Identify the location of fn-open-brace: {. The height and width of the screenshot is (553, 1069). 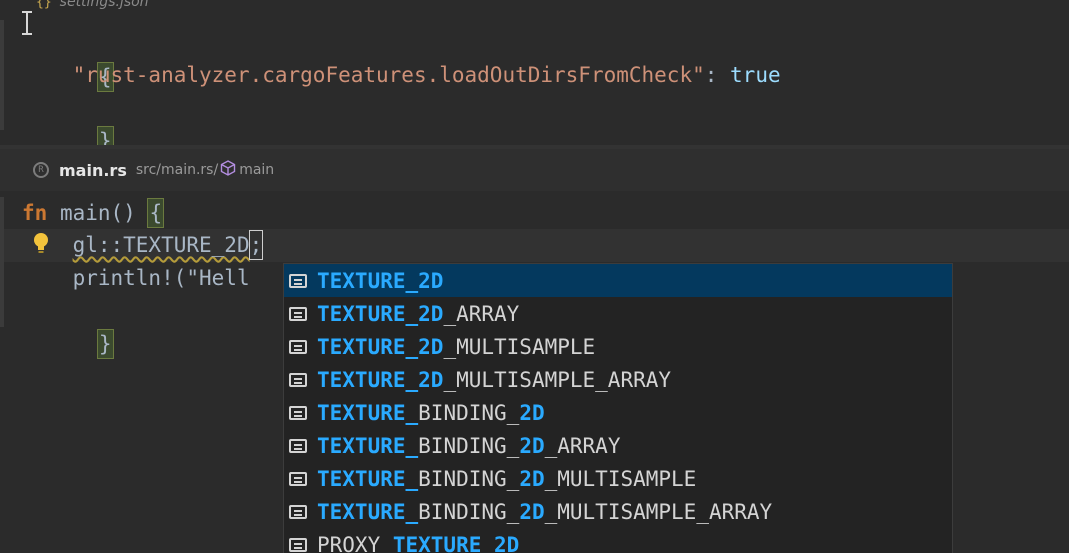
(156, 213).